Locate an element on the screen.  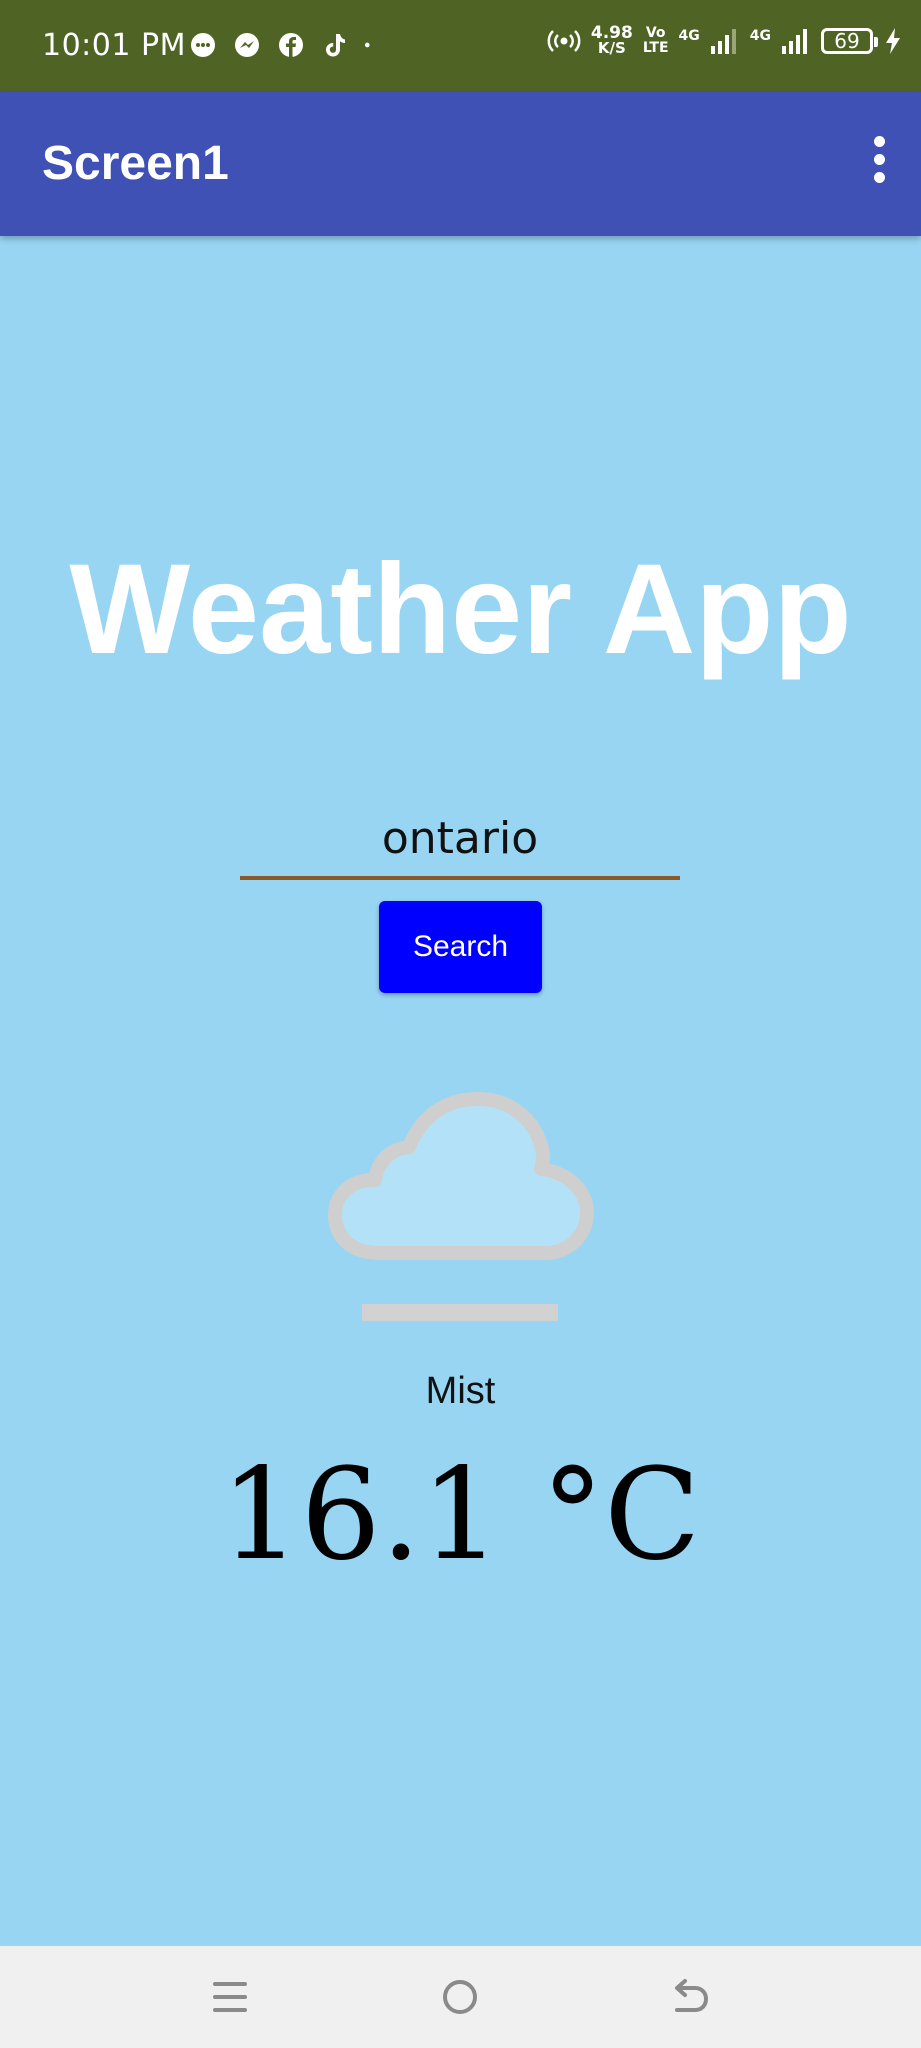
chat-bubble-icon is located at coordinates (203, 45).